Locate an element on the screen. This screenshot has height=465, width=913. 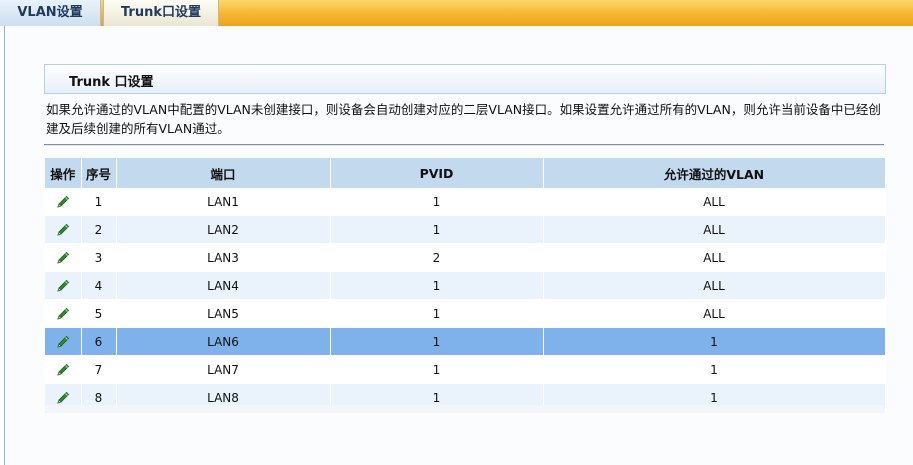
table-header-row: 操作 序号 端口 PVID 允许通过的VLAN is located at coordinates (465, 173).